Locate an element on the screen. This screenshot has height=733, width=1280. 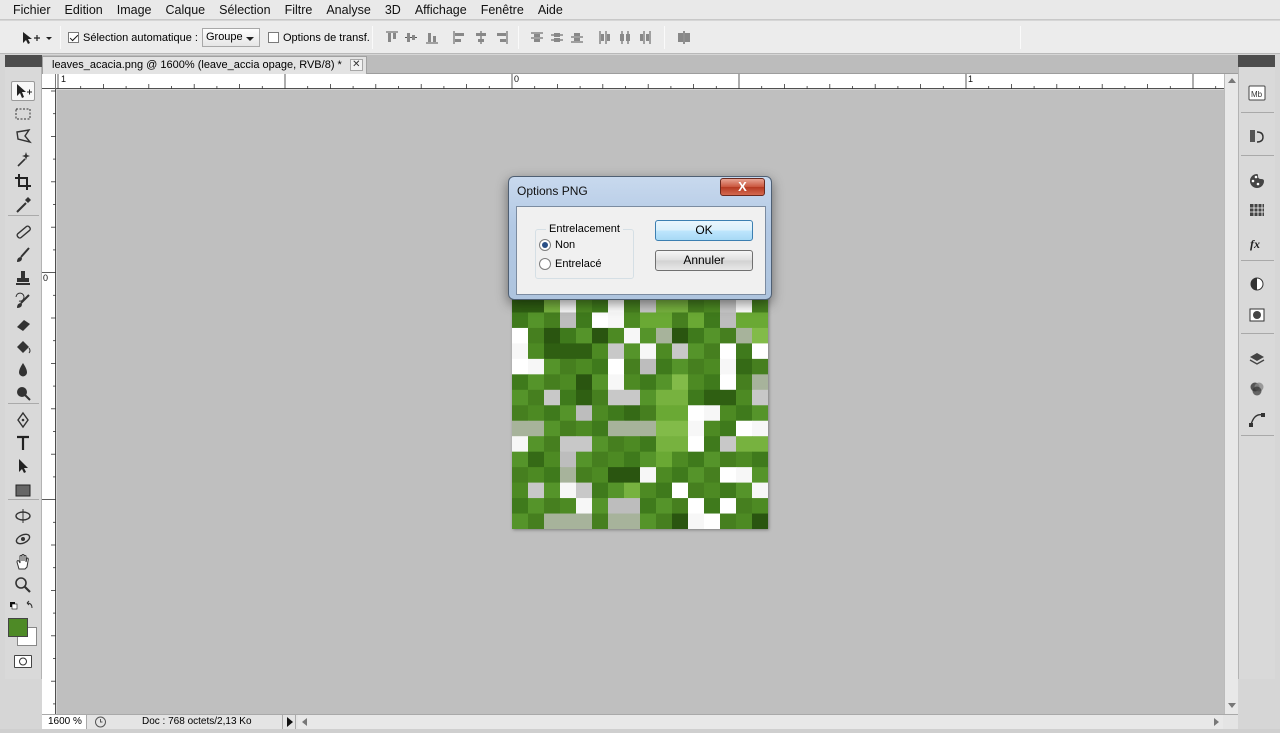
scroll-up-icon is located at coordinates (1232, 80).